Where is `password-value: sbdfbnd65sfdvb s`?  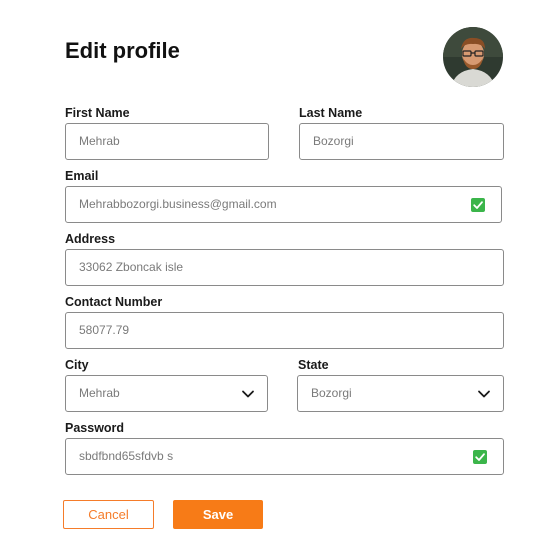
password-value: sbdfbnd65sfdvb s is located at coordinates (126, 456).